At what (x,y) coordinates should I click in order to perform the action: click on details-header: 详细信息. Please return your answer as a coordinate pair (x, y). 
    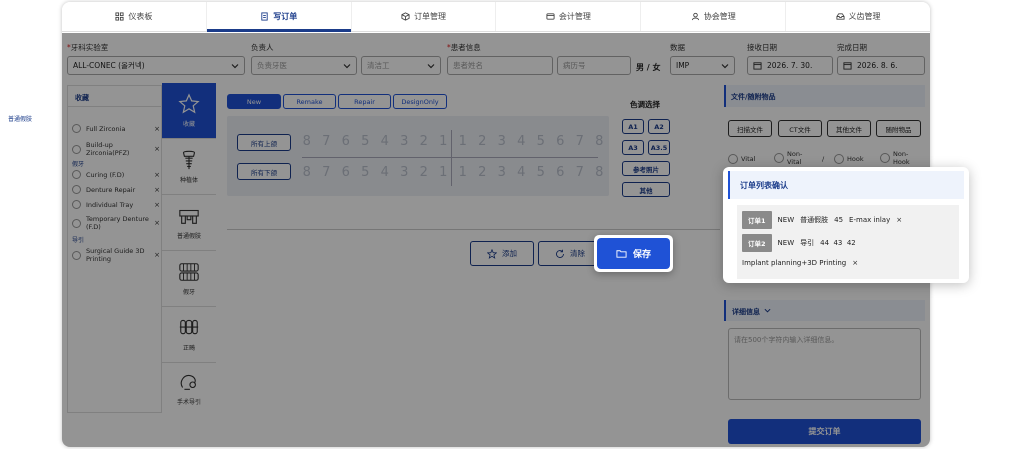
    Looking at the image, I should click on (824, 310).